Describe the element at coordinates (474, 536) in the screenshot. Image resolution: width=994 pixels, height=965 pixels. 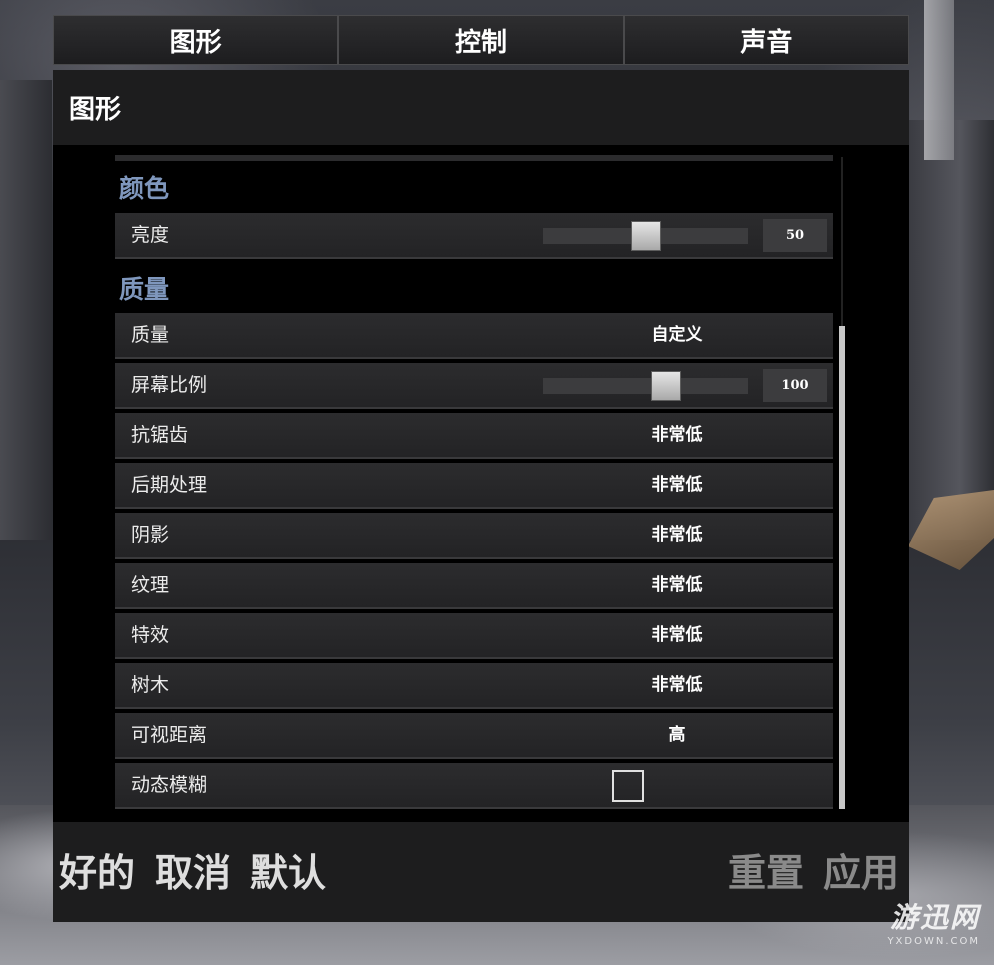
I see `setting-row-shadows: 阴影 非常低` at that location.